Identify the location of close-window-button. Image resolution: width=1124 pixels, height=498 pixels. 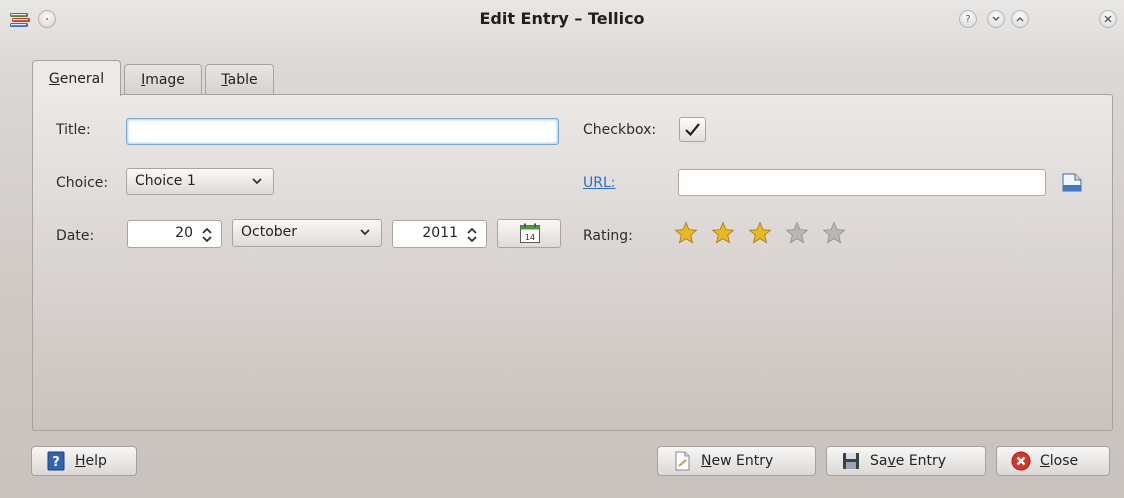
(1108, 19).